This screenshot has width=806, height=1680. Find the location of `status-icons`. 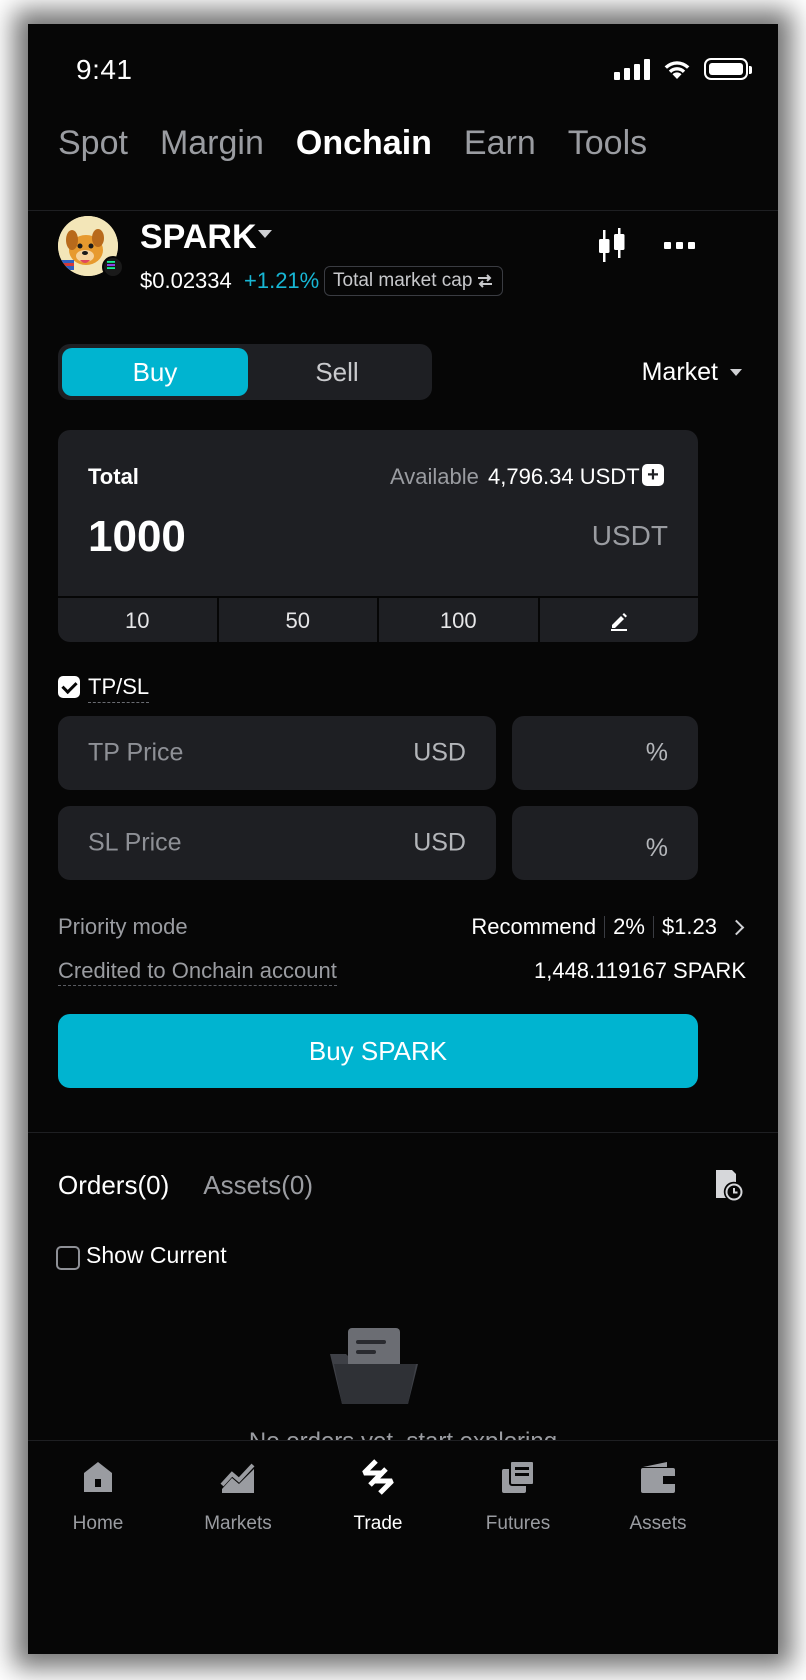

status-icons is located at coordinates (683, 69).